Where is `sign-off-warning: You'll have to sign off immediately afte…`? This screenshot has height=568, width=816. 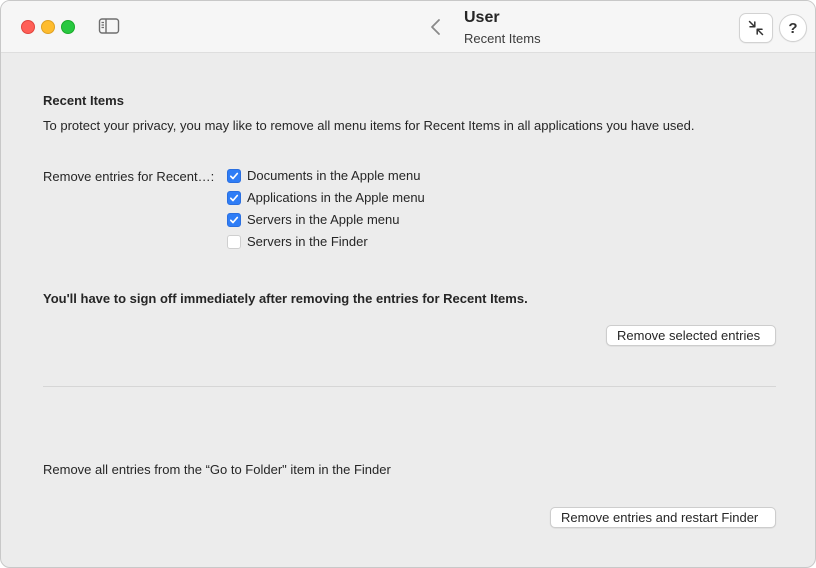 sign-off-warning: You'll have to sign off immediately afte… is located at coordinates (285, 298).